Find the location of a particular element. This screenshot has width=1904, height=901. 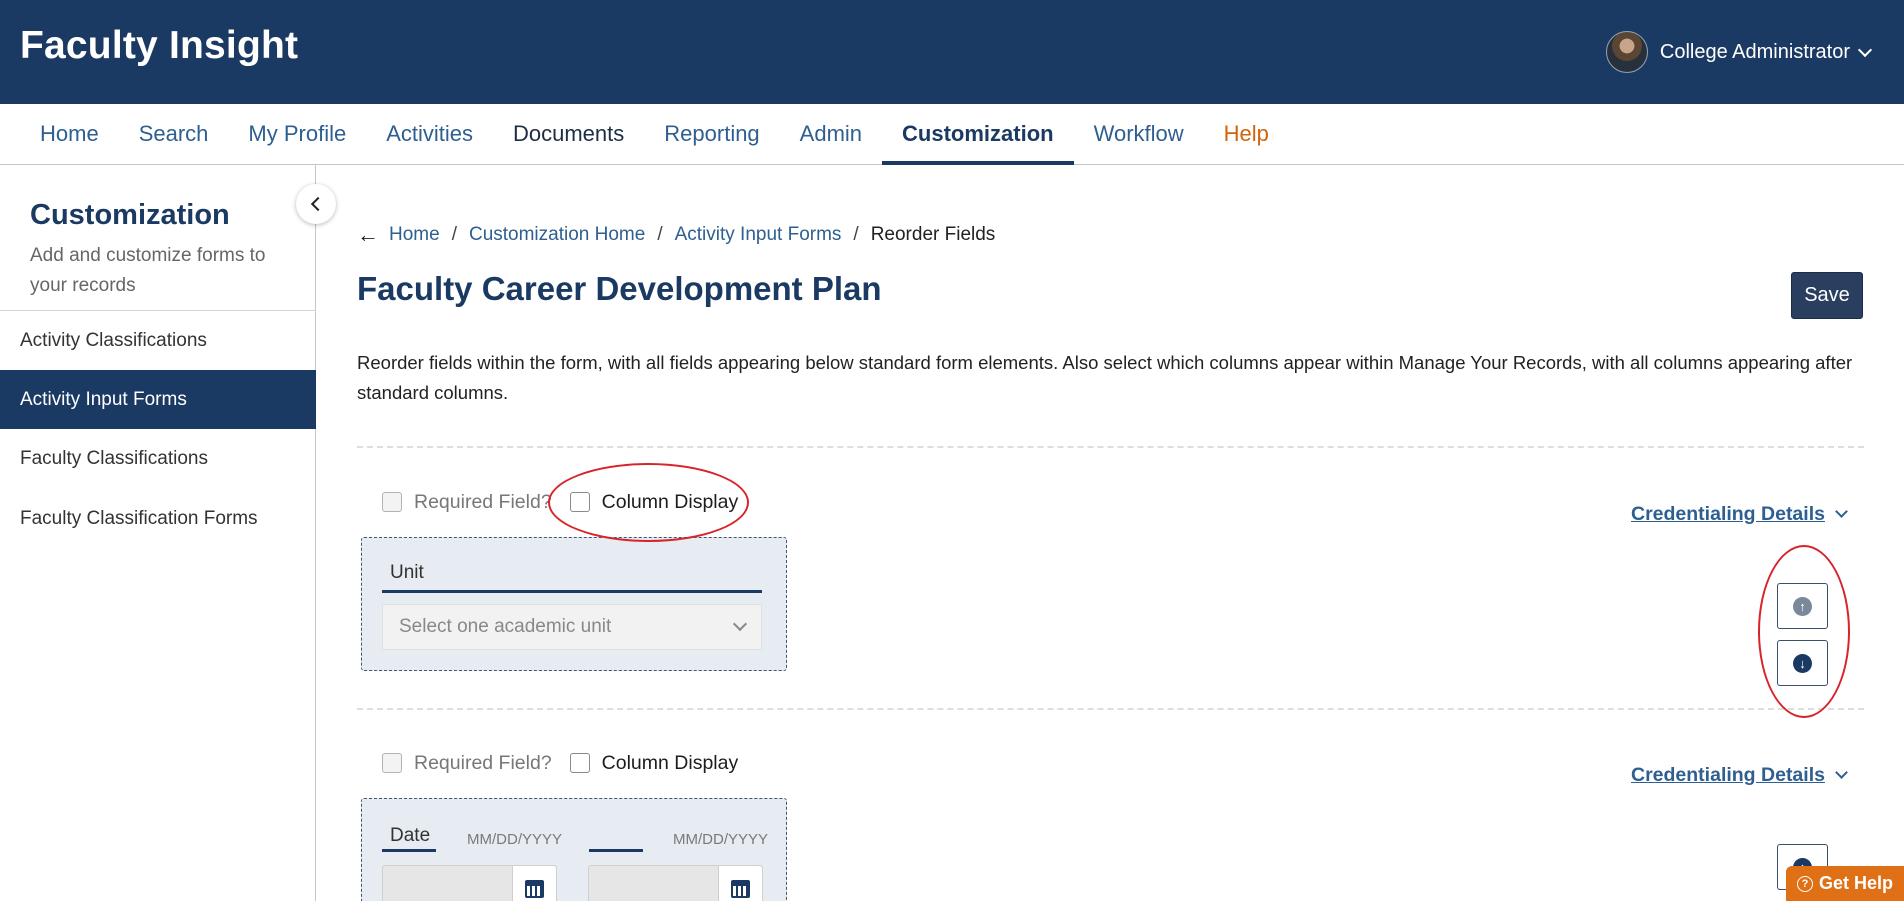

academic-unit-select: Select one academic unit is located at coordinates (572, 627).